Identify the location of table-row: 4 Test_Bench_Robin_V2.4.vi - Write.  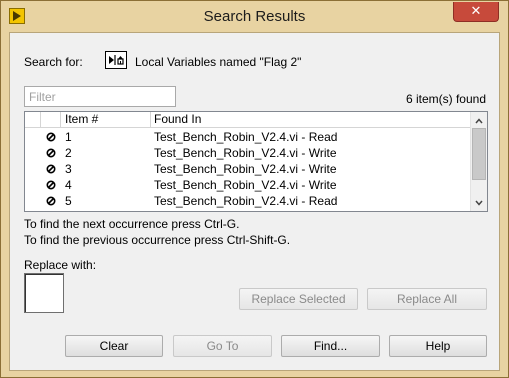
(247, 185).